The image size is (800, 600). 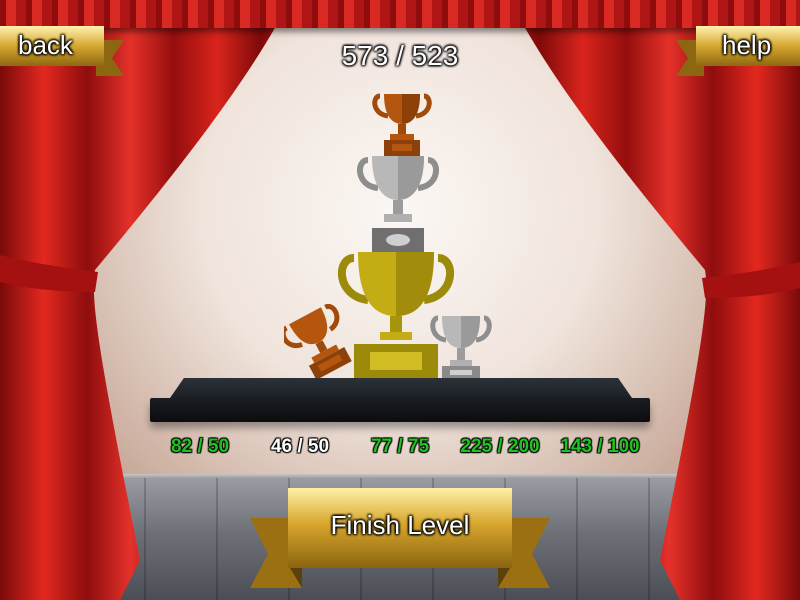 I want to click on help-button: help, so click(x=738, y=50).